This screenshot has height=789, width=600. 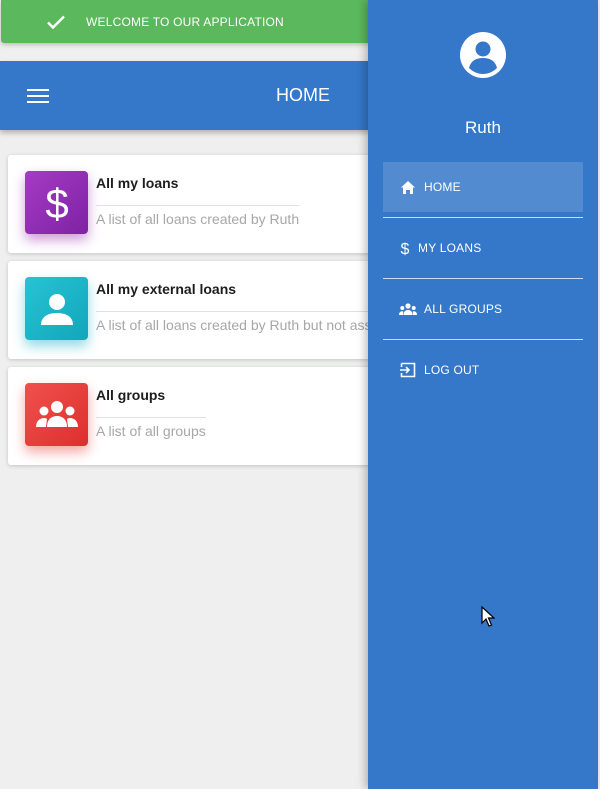 I want to click on welcome-snackbar: WELCOME TO OUR APPLICATION, so click(x=186, y=21).